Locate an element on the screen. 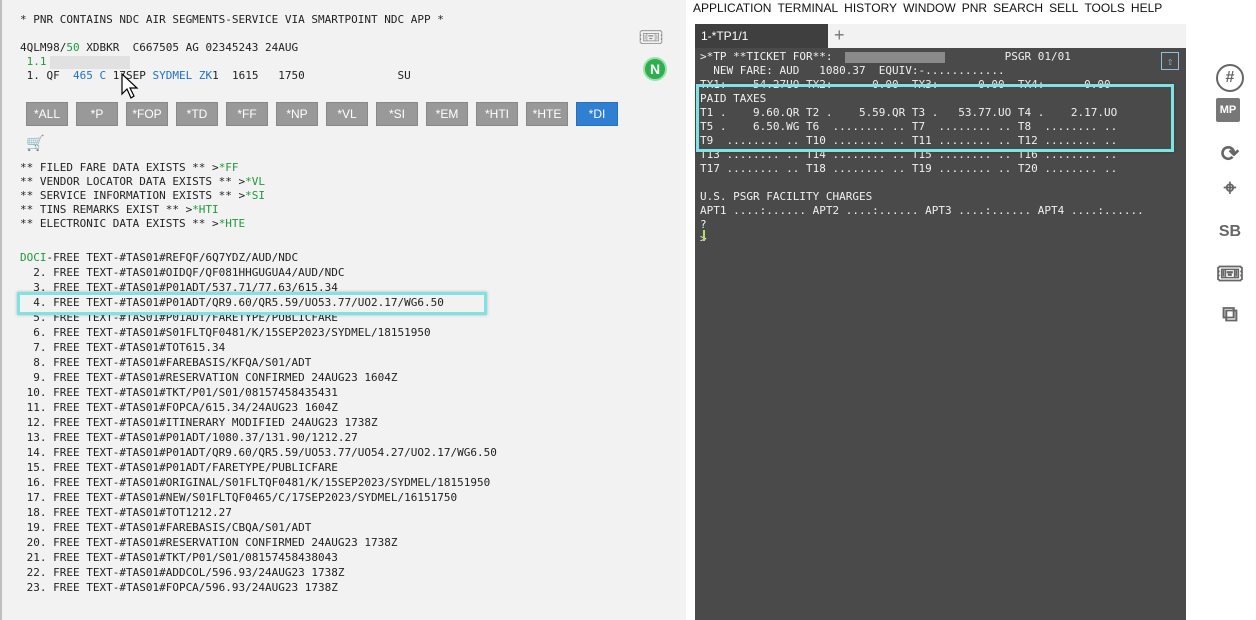 This screenshot has width=1256, height=620. cmd-button-hti: *HTI is located at coordinates (497, 114).